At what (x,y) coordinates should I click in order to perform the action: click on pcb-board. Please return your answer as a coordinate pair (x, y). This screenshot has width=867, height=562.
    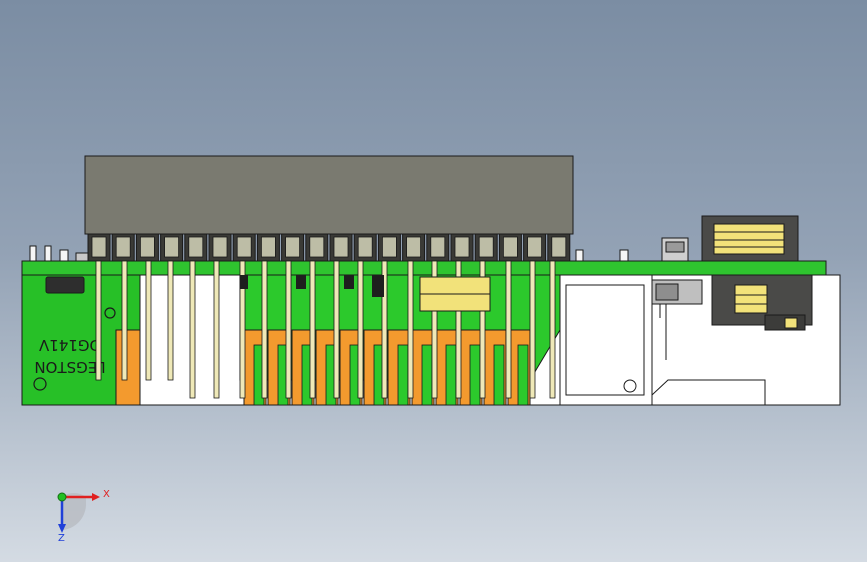
    Looking at the image, I should click on (424, 268).